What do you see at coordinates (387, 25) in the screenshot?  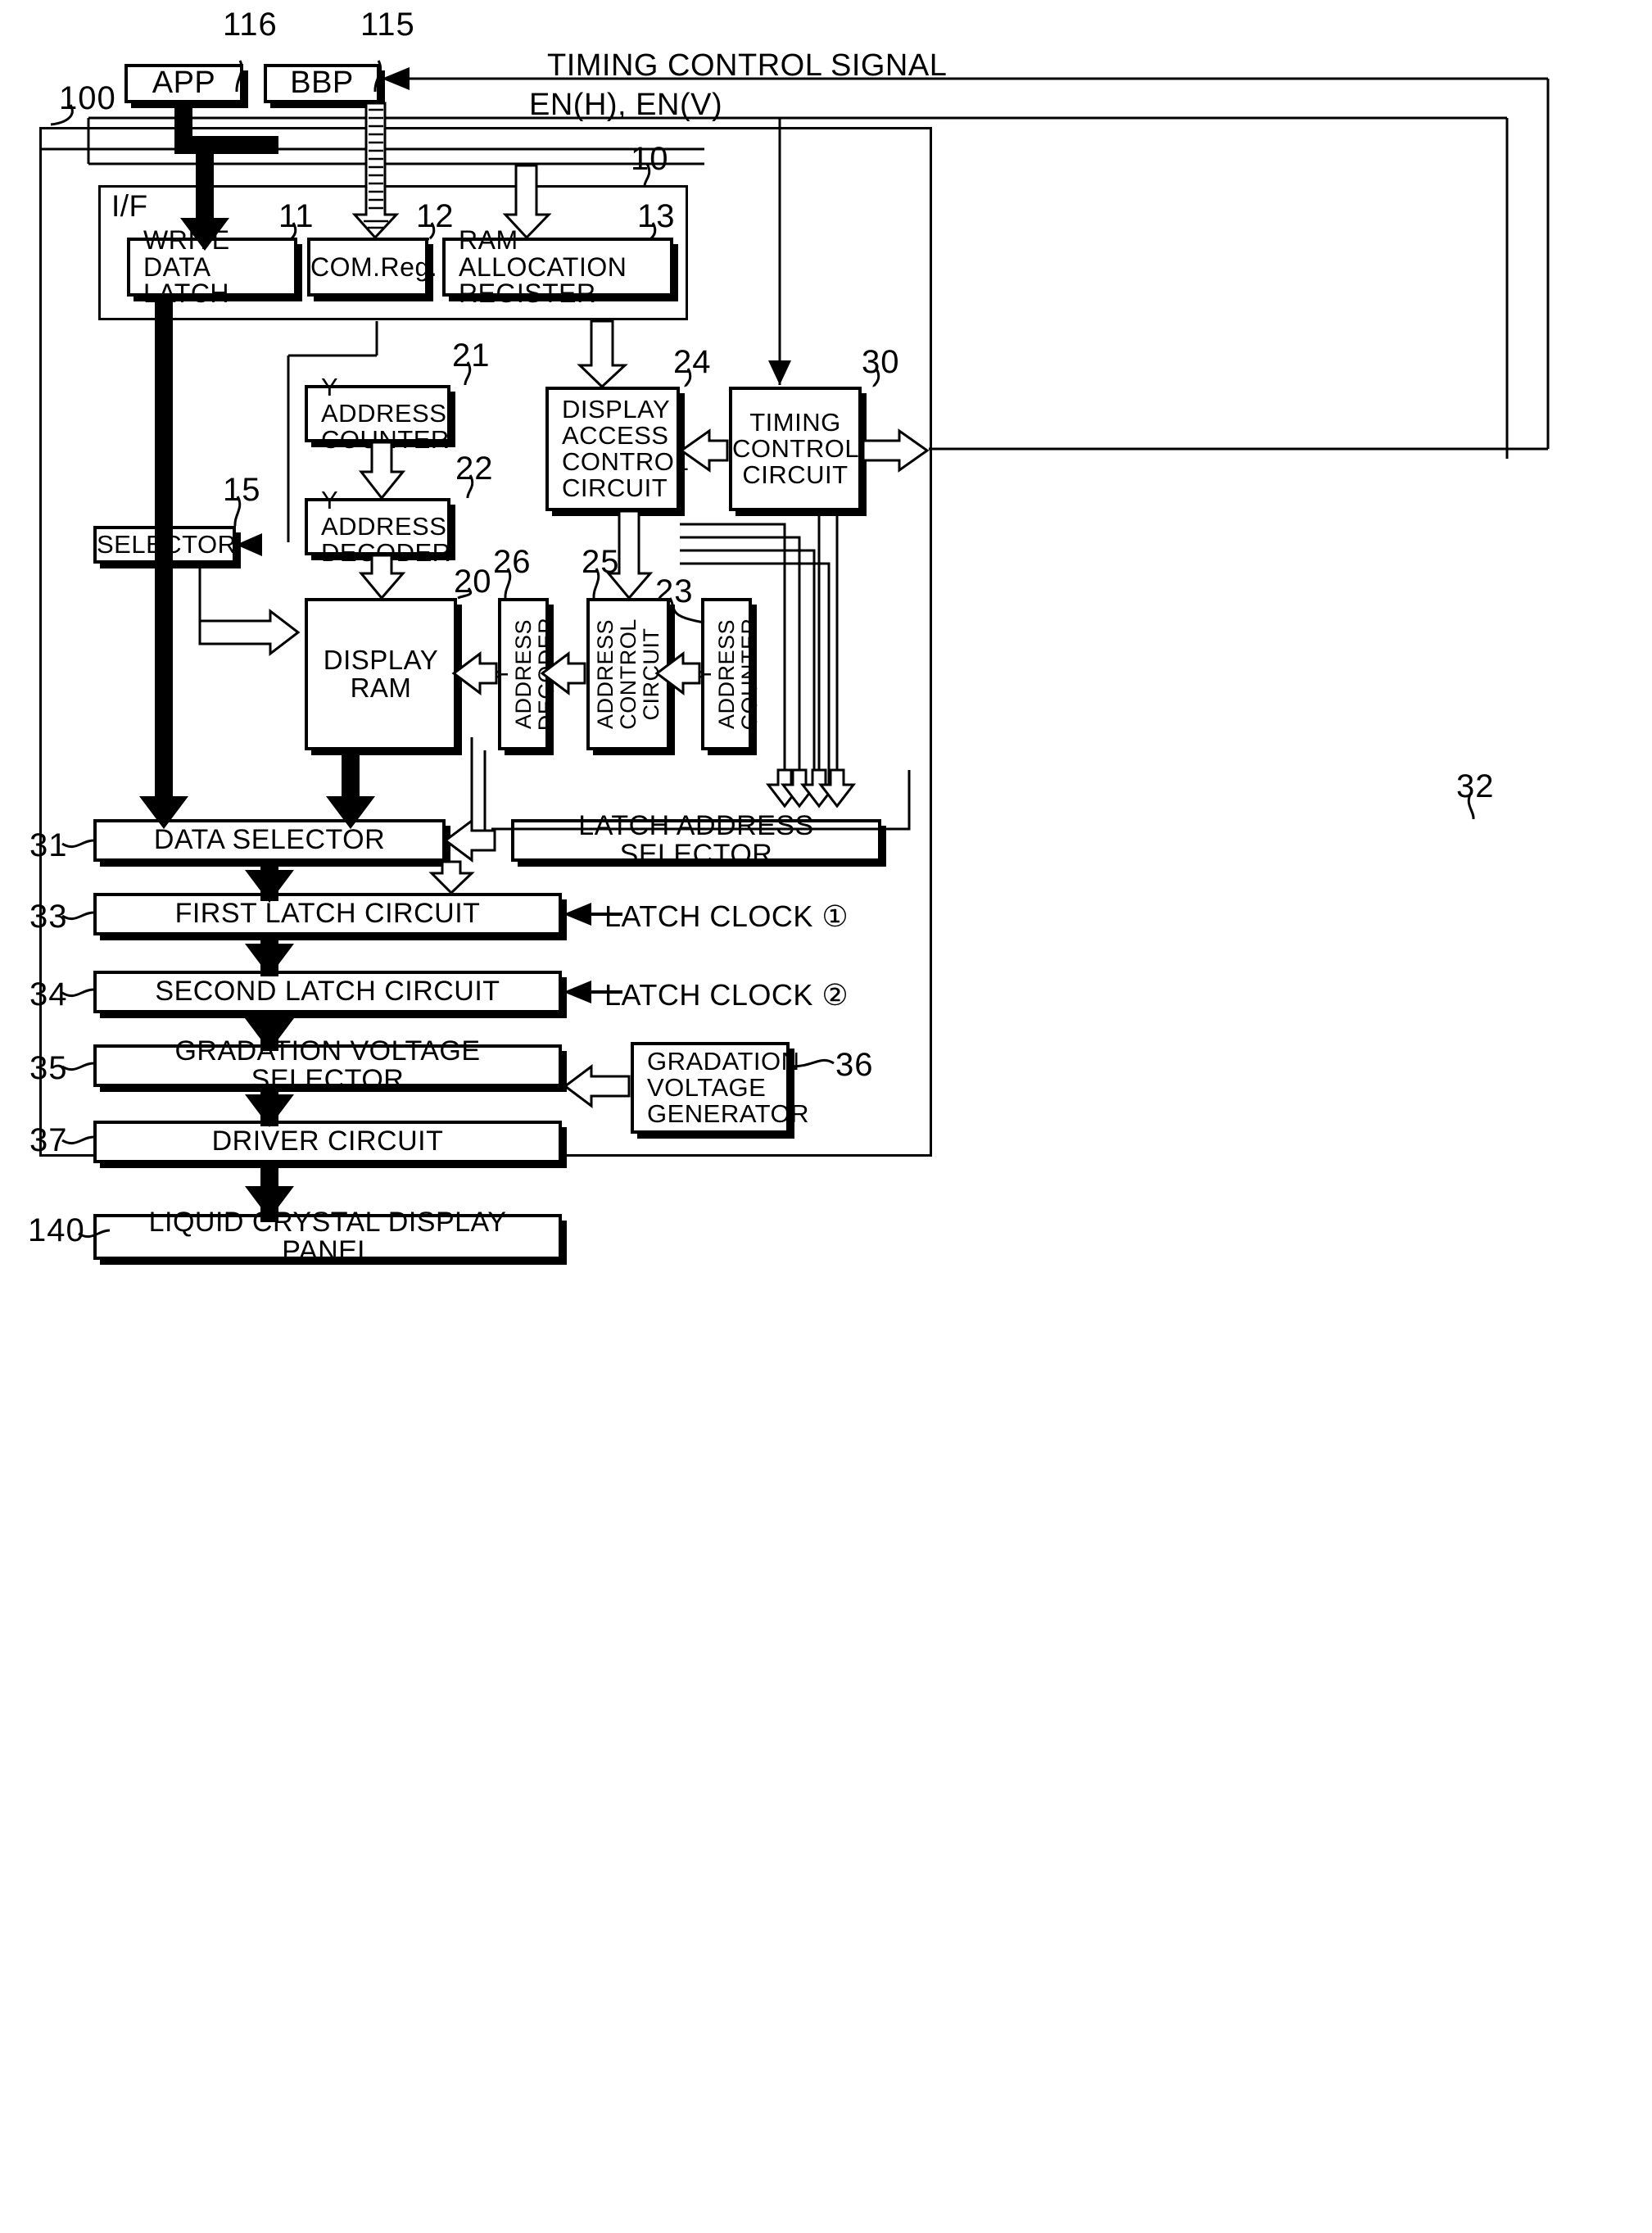 I see `ref-115: 115` at bounding box center [387, 25].